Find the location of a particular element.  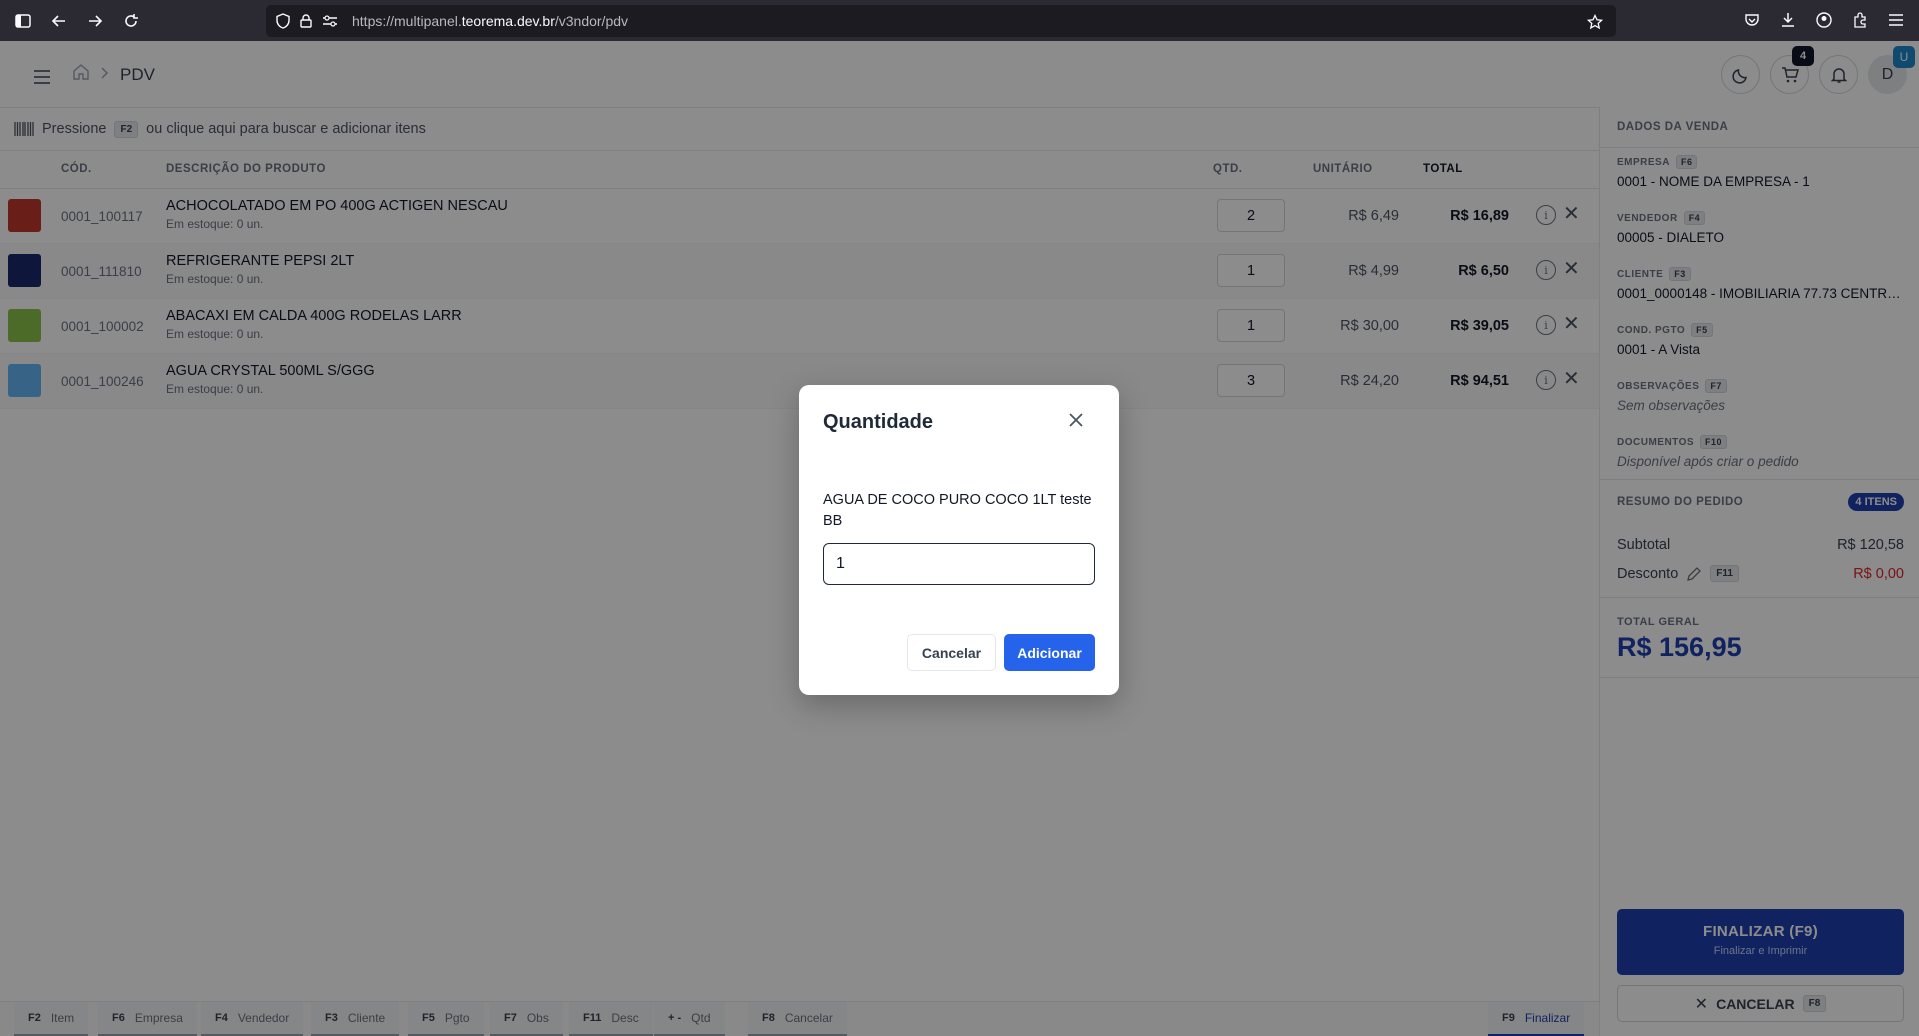

dialog-product-name: AGUA DE COCO PURO COCO 1LT teste BB is located at coordinates (957, 510).